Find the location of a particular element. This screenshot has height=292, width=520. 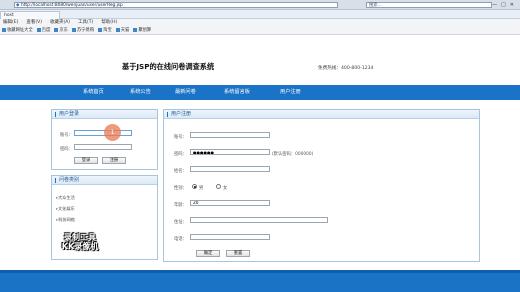

submit-button: 确定 is located at coordinates (208, 253).